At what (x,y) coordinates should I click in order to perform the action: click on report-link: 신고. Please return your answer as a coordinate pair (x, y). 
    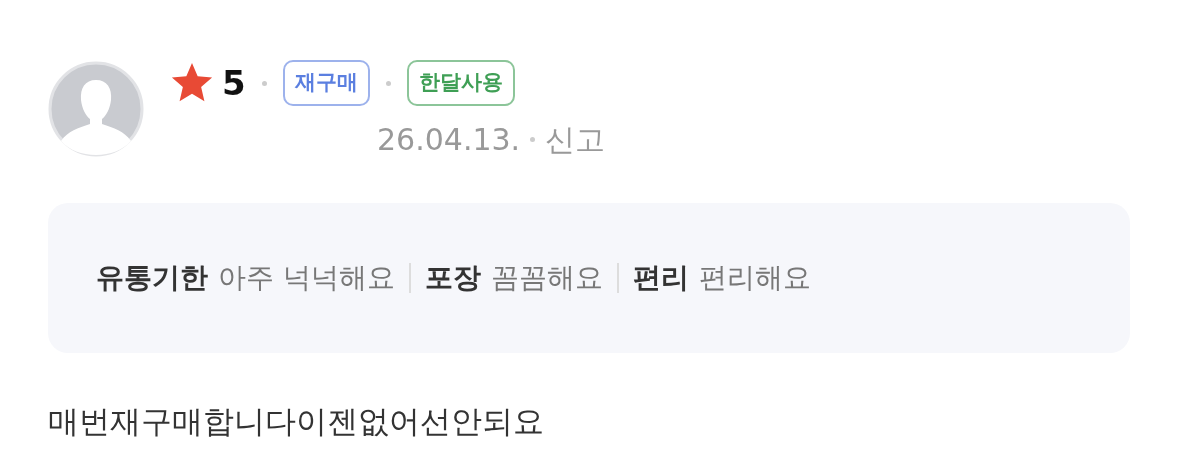
    Looking at the image, I should click on (575, 139).